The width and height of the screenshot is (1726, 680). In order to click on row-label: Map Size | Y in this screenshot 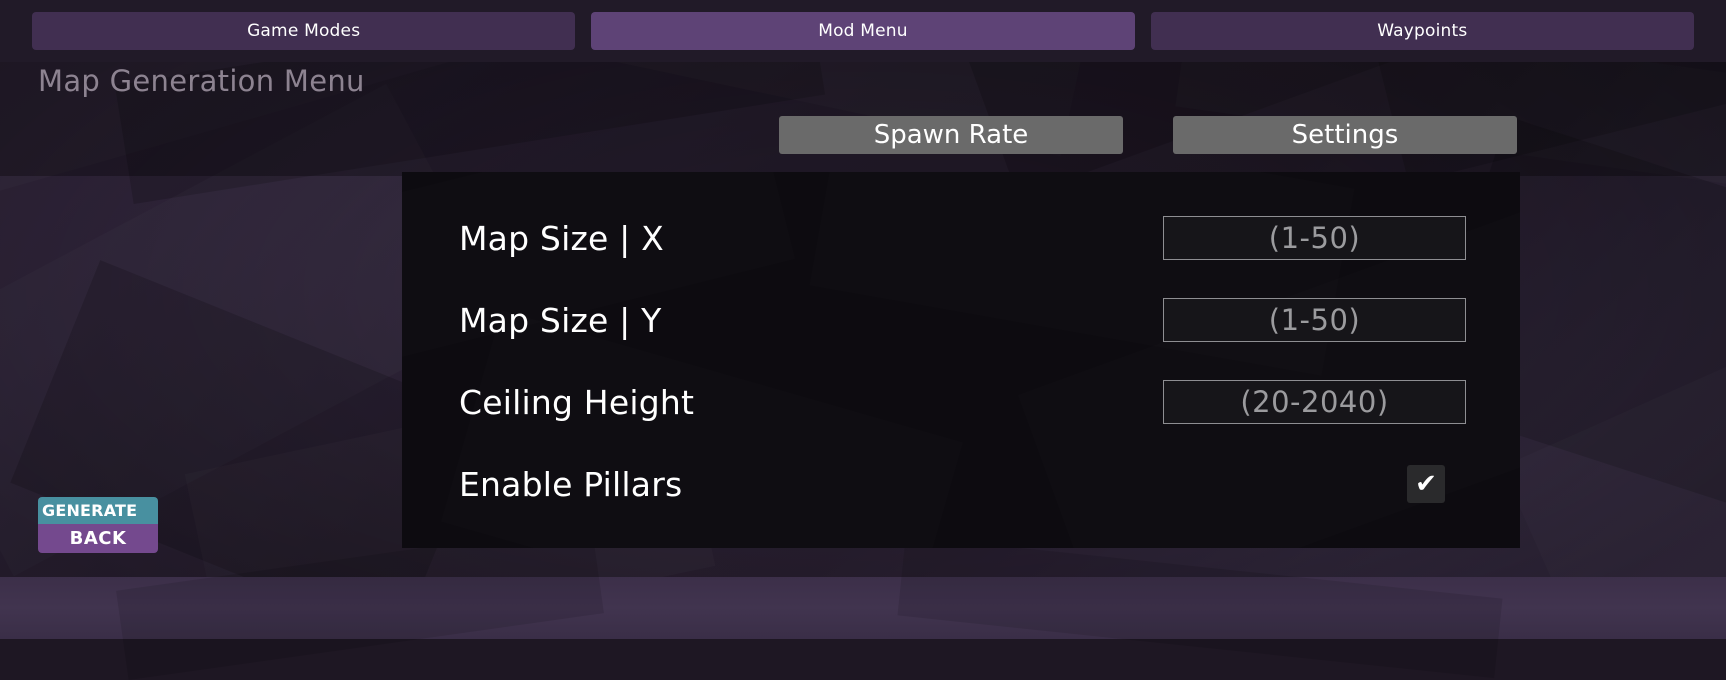, I will do `click(560, 320)`.